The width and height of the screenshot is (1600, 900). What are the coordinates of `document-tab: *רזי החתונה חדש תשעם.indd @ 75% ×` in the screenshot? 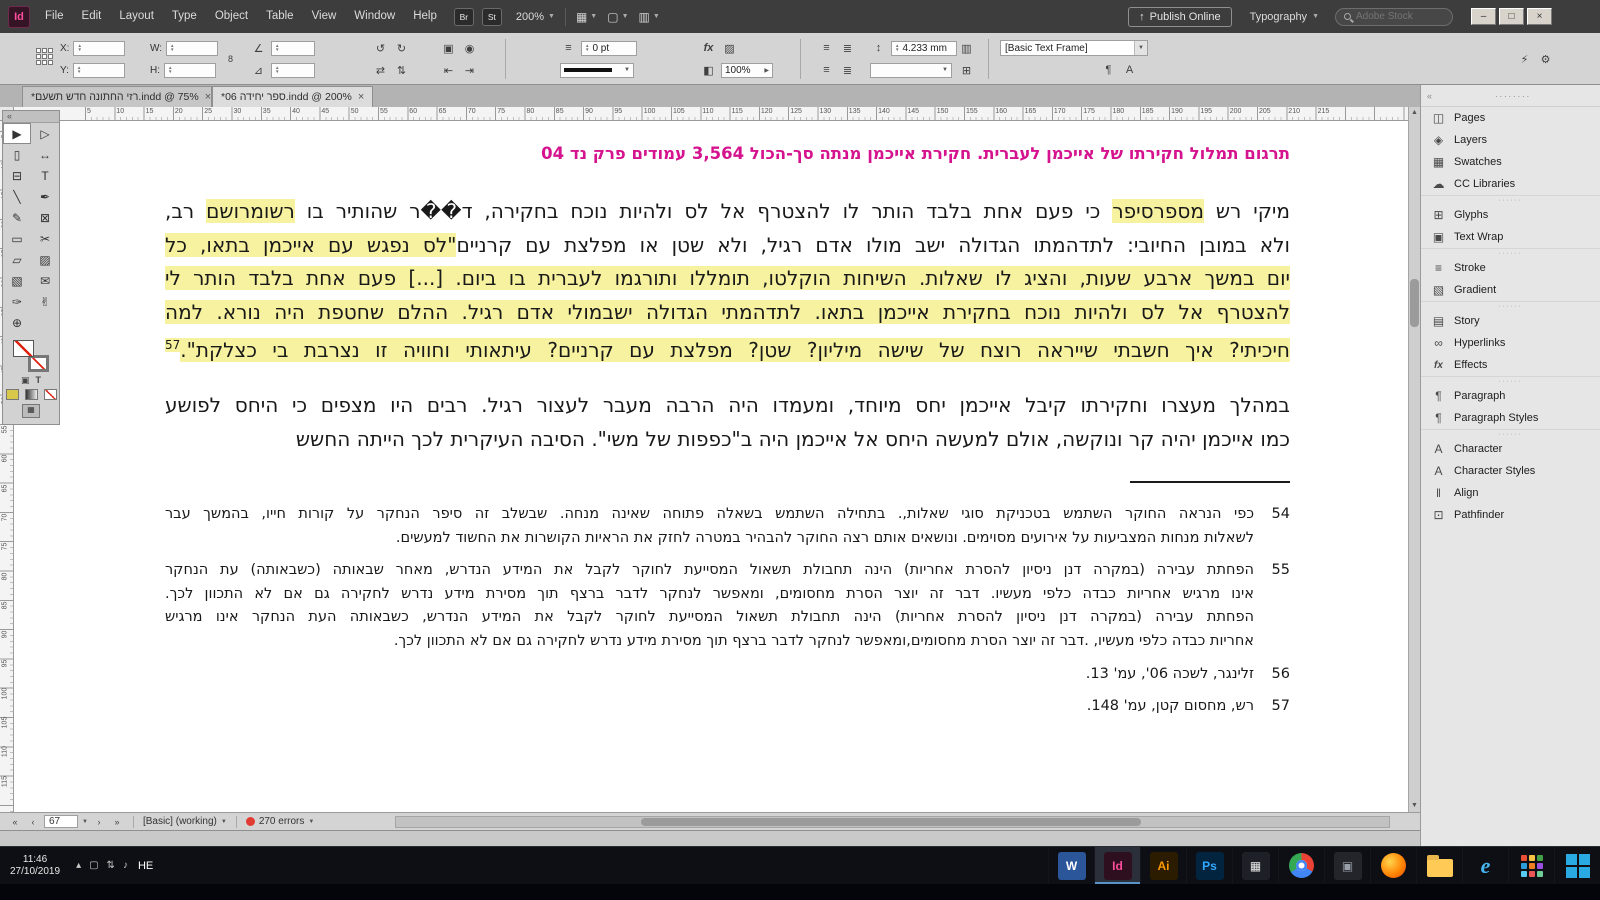 It's located at (117, 96).